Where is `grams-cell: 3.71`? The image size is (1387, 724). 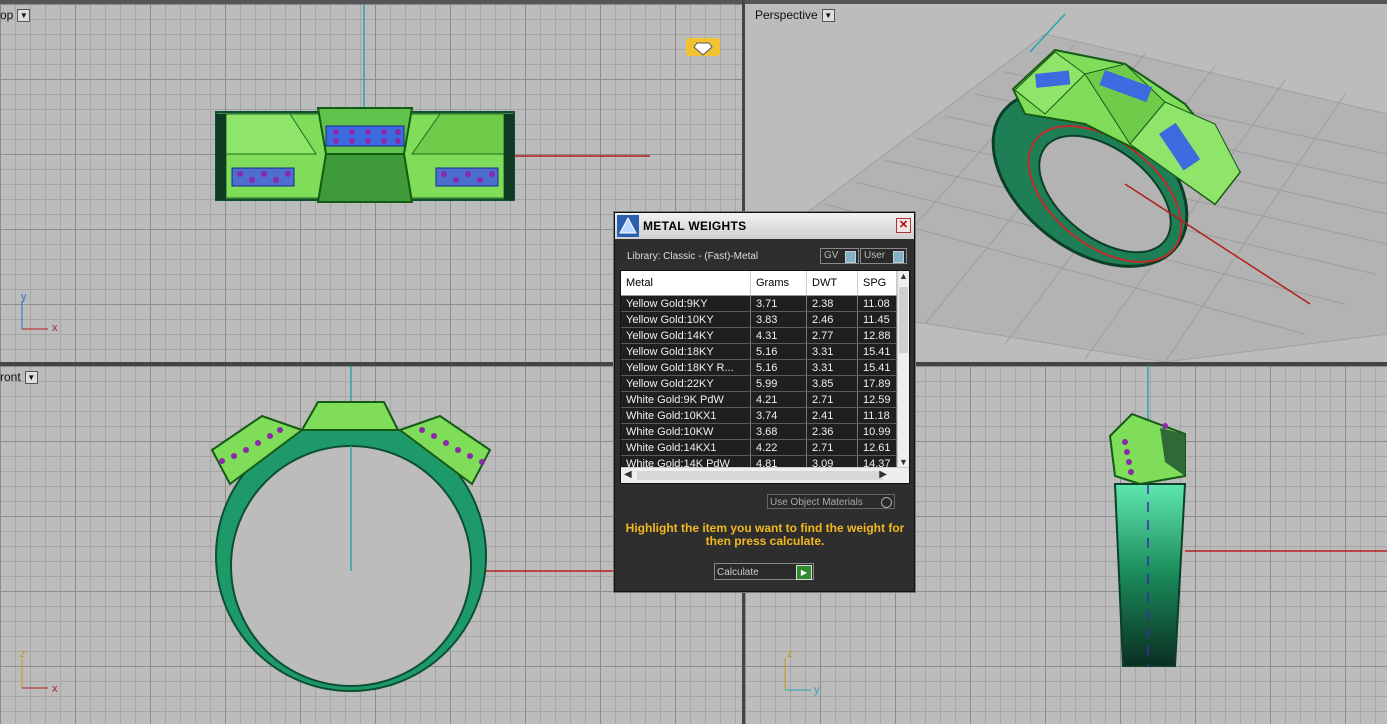
grams-cell: 3.71 is located at coordinates (779, 303).